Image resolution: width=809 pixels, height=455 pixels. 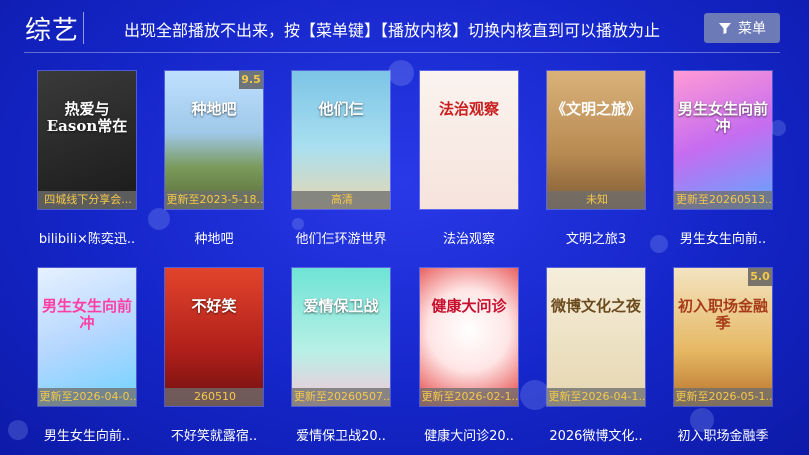 What do you see at coordinates (596, 200) in the screenshot?
I see `update-status: 未知` at bounding box center [596, 200].